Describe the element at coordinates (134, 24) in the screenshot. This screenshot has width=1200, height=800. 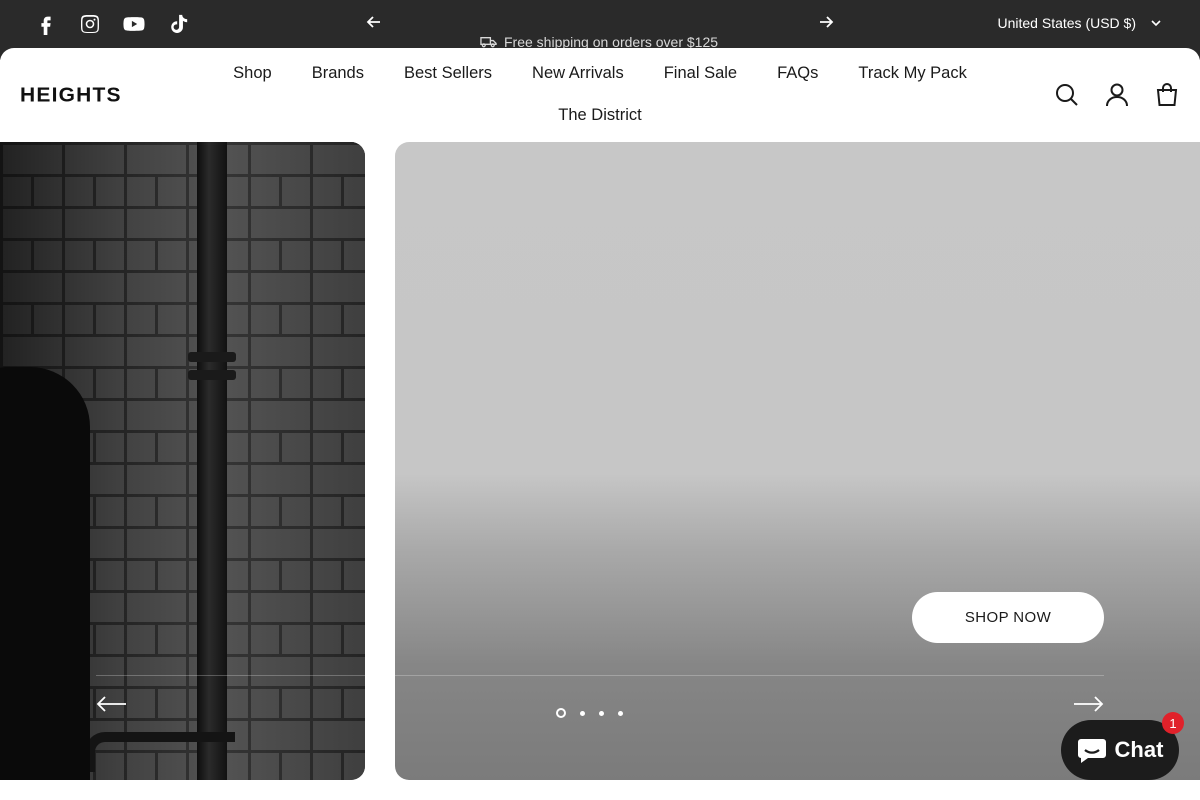
I see `youtube-icon` at that location.